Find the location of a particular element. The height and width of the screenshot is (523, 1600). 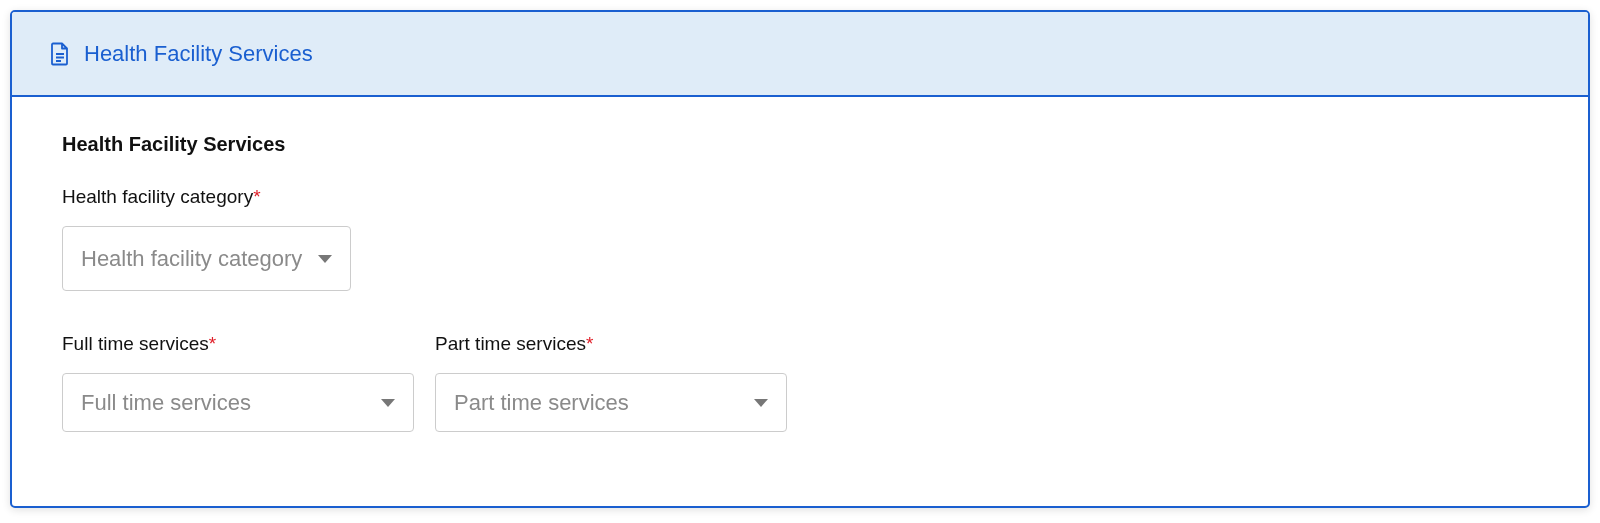

field-label: Health facility category* is located at coordinates (162, 197).